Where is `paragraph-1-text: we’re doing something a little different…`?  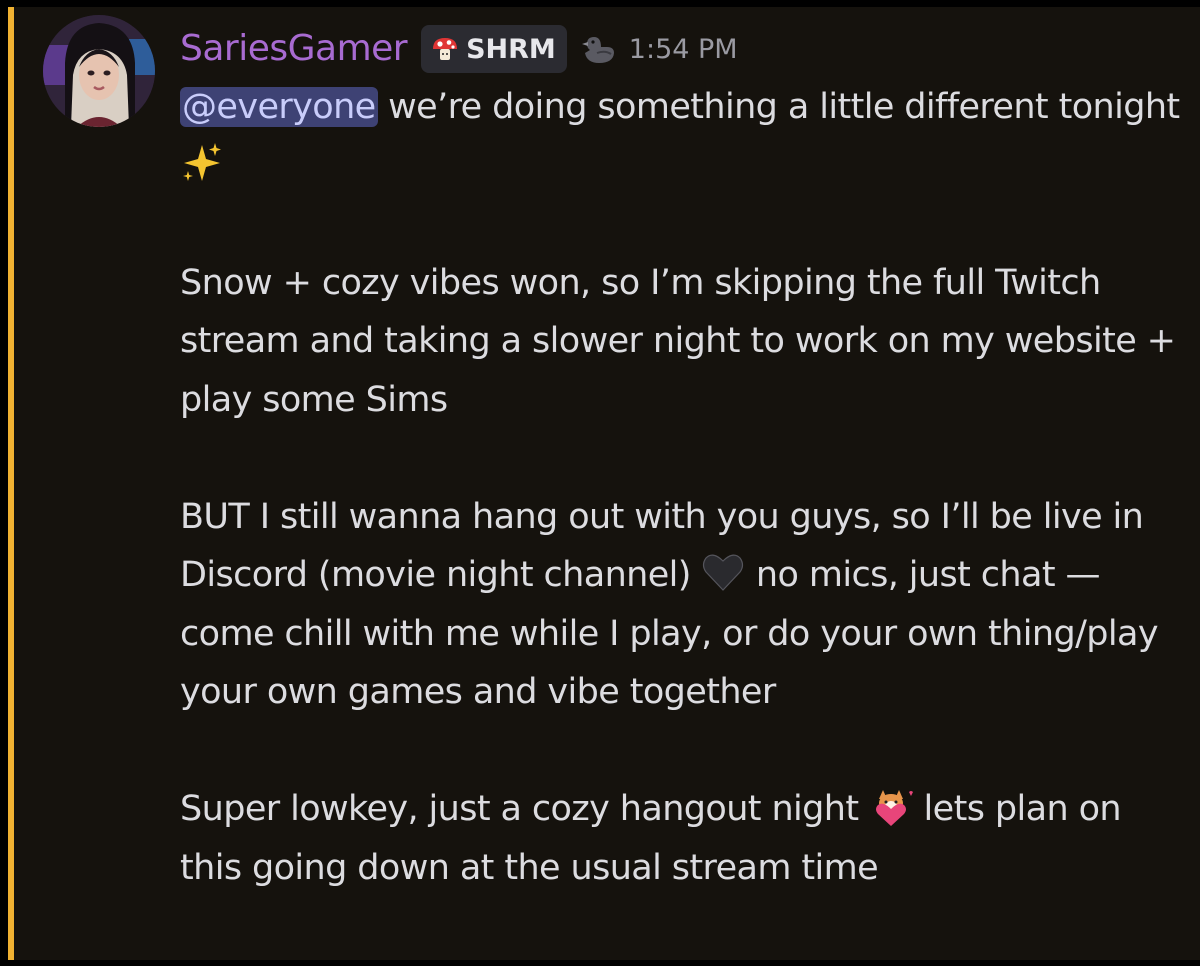 paragraph-1-text: we’re doing something a little different… is located at coordinates (778, 107).